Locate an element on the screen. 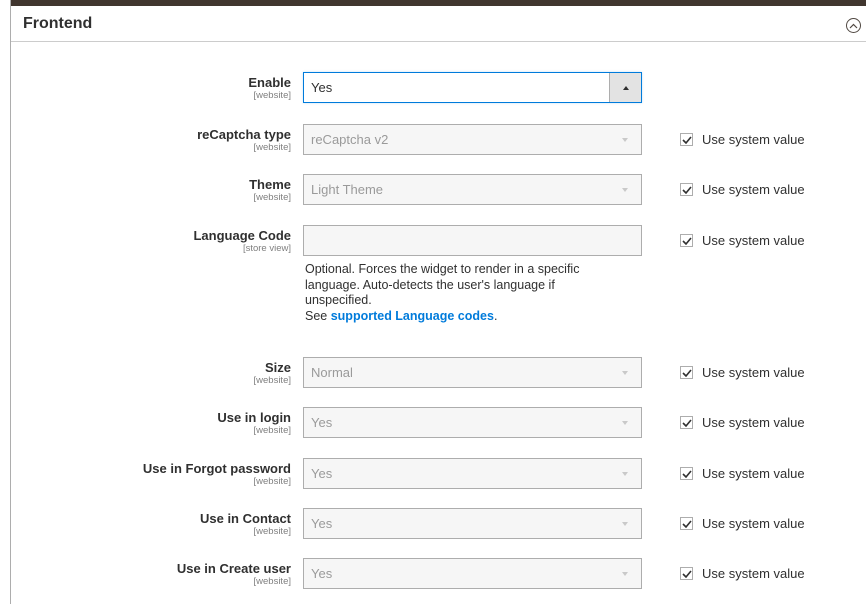  field-label: Use in Contact [website] is located at coordinates (245, 524).